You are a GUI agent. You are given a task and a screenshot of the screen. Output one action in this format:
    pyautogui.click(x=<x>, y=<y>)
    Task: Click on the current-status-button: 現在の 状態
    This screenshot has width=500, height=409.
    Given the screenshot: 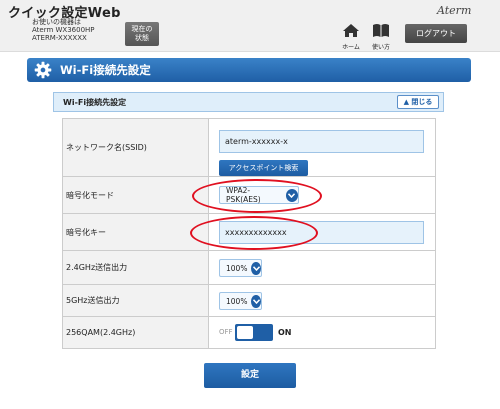 What is the action you would take?
    pyautogui.click(x=142, y=34)
    